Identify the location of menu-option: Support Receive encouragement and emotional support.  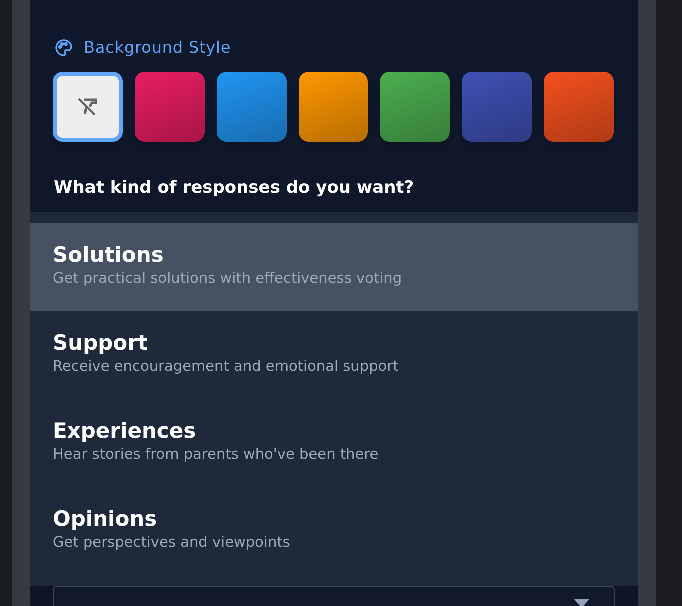
(334, 355).